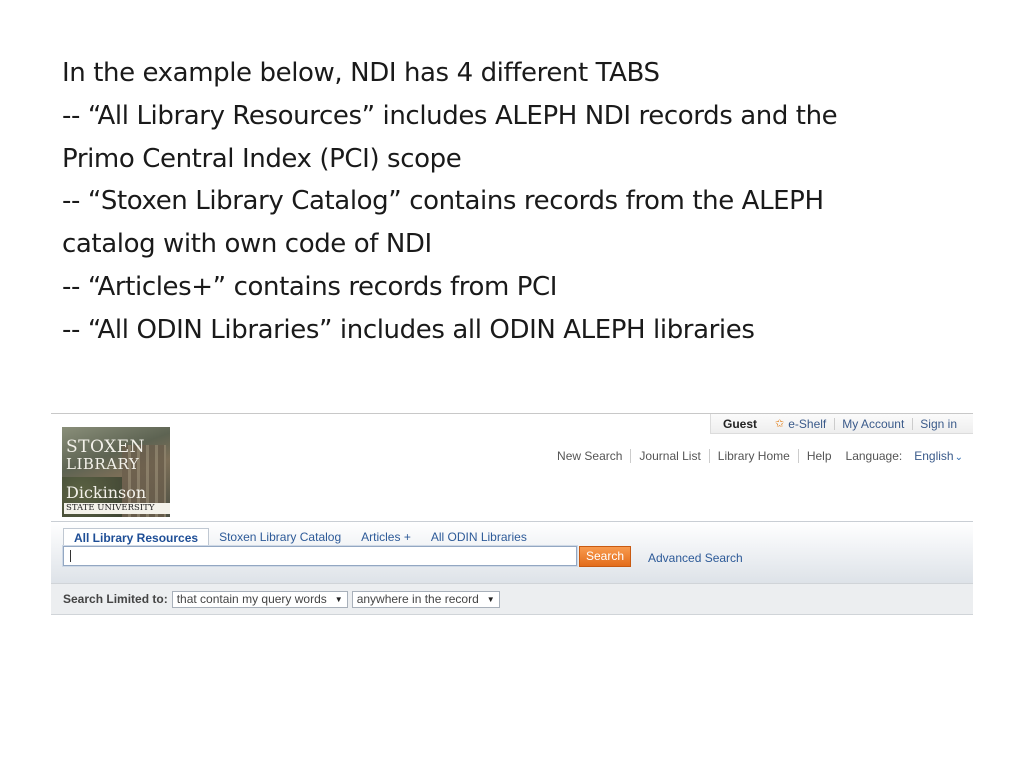 This screenshot has width=1024, height=768. I want to click on library-home-link: Library Home, so click(754, 456).